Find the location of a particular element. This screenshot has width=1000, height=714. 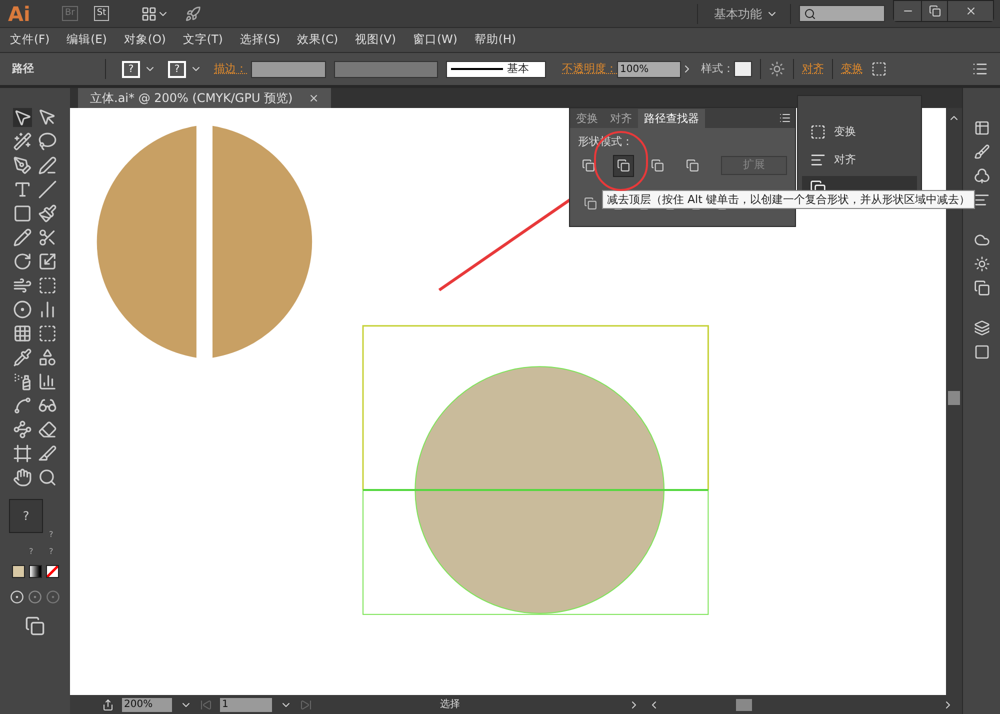

restore-button is located at coordinates (934, 11).